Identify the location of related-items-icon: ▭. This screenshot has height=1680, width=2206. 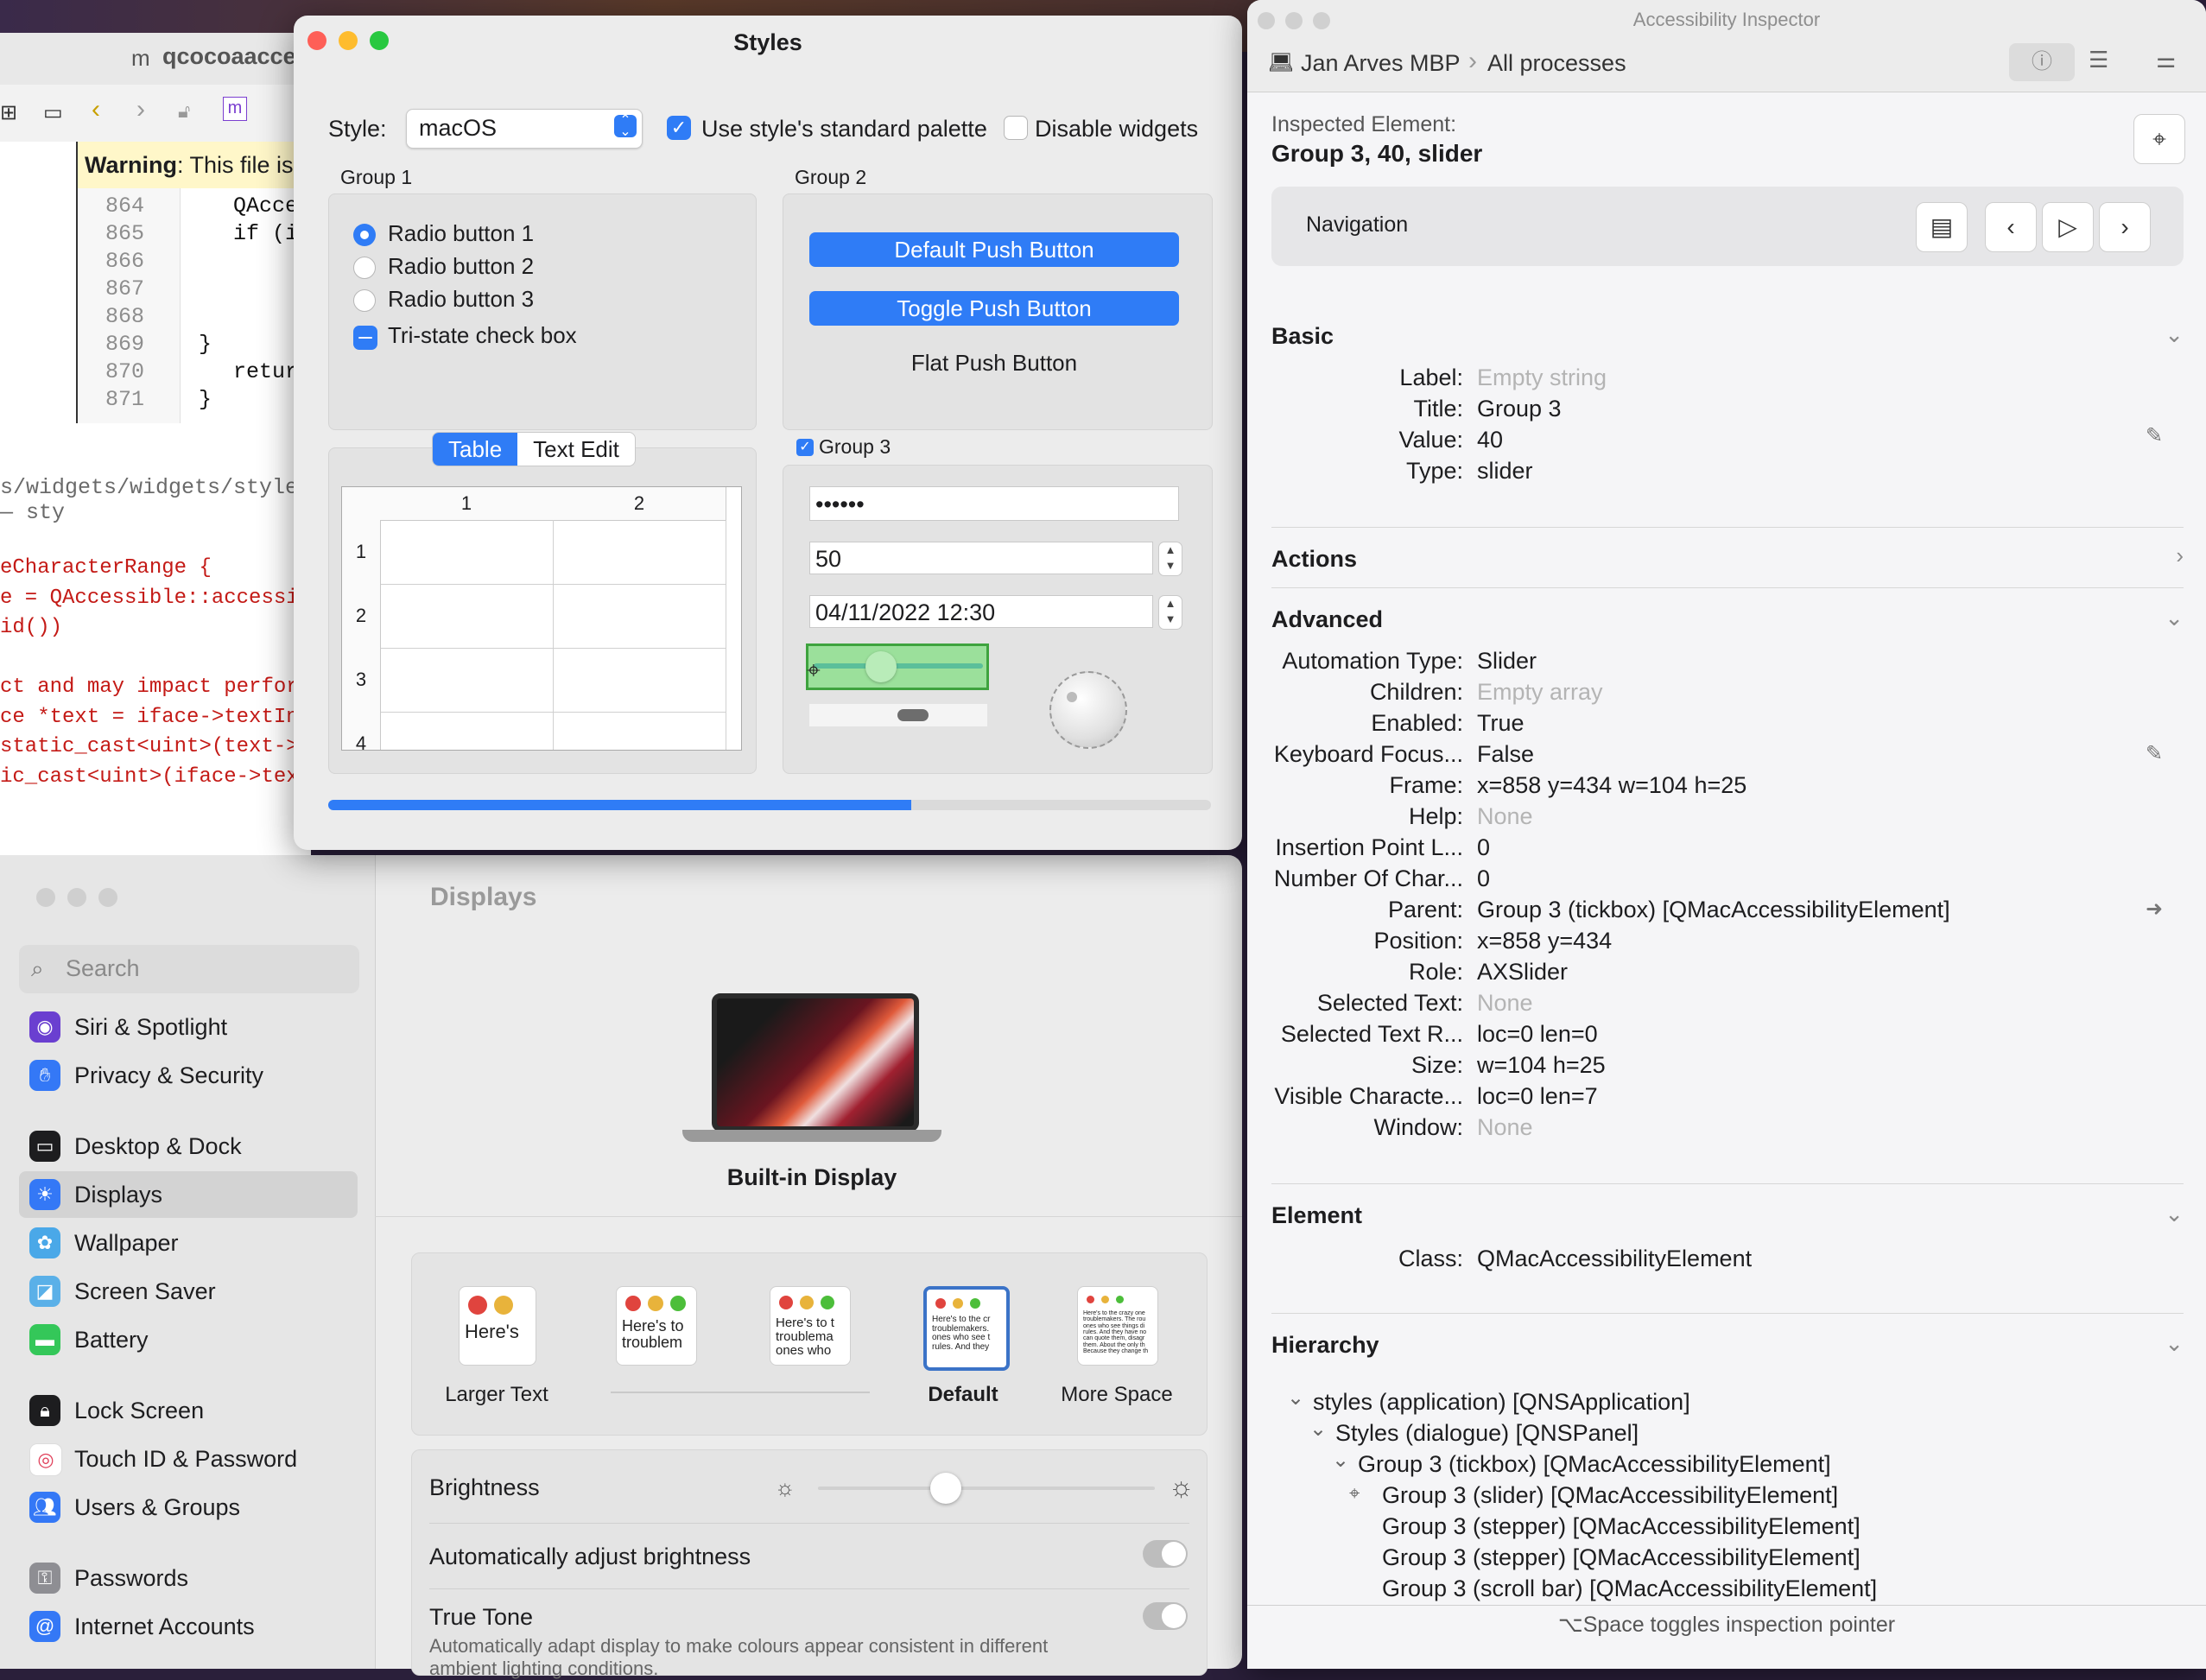
(53, 112).